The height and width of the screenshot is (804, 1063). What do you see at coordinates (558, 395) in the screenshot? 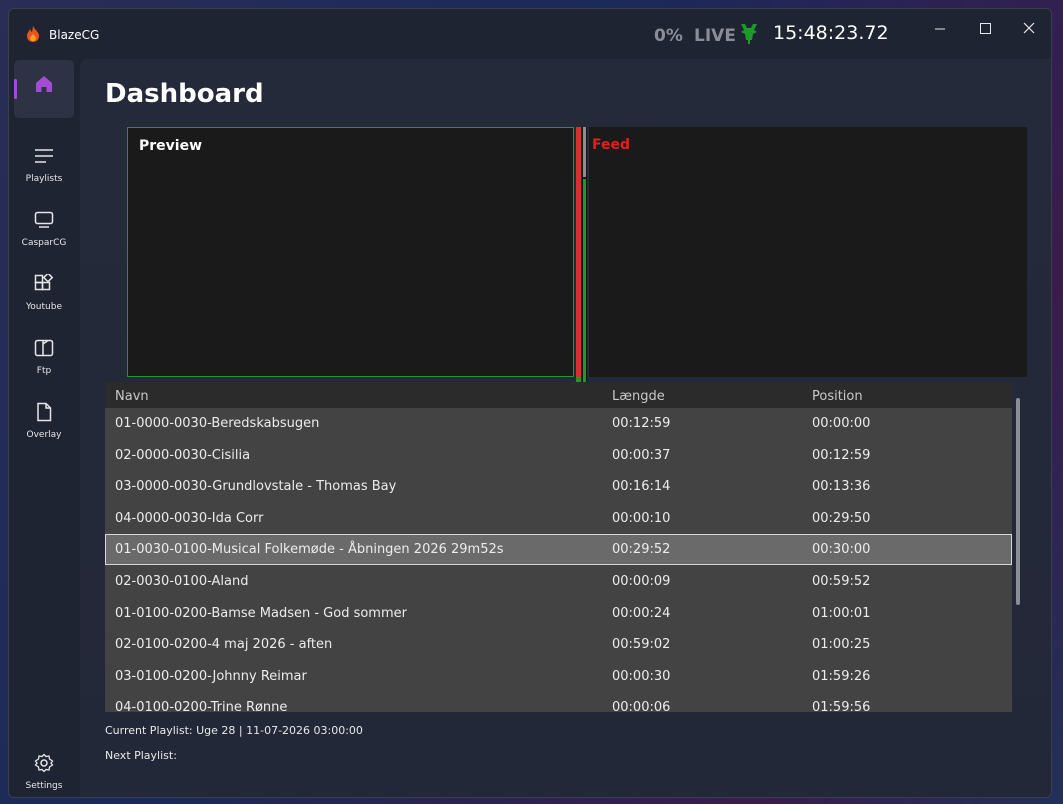
I see `table-header: Navn Længde Position` at bounding box center [558, 395].